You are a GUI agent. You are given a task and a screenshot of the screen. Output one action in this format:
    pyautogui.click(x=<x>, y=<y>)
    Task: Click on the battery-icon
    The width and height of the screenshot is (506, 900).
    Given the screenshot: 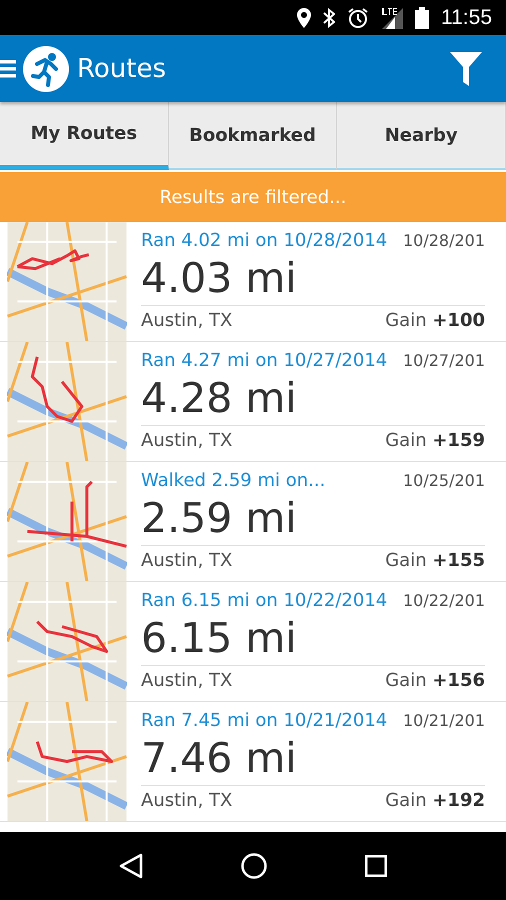 What is the action you would take?
    pyautogui.click(x=422, y=17)
    